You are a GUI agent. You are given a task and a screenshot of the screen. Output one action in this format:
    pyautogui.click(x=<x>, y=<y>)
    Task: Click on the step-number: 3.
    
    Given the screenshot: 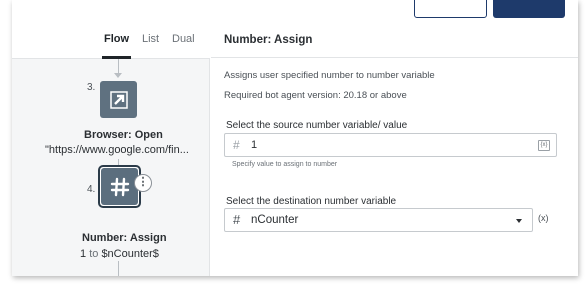 What is the action you would take?
    pyautogui.click(x=91, y=87)
    